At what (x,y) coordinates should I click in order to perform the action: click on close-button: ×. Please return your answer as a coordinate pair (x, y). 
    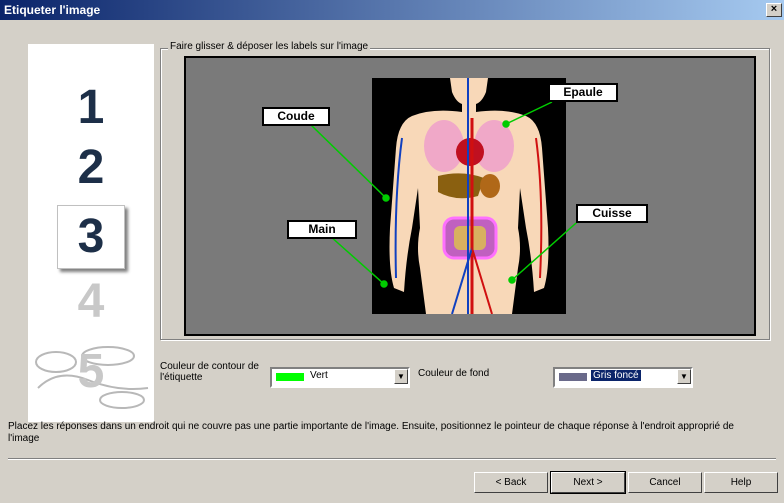
    Looking at the image, I should click on (774, 10).